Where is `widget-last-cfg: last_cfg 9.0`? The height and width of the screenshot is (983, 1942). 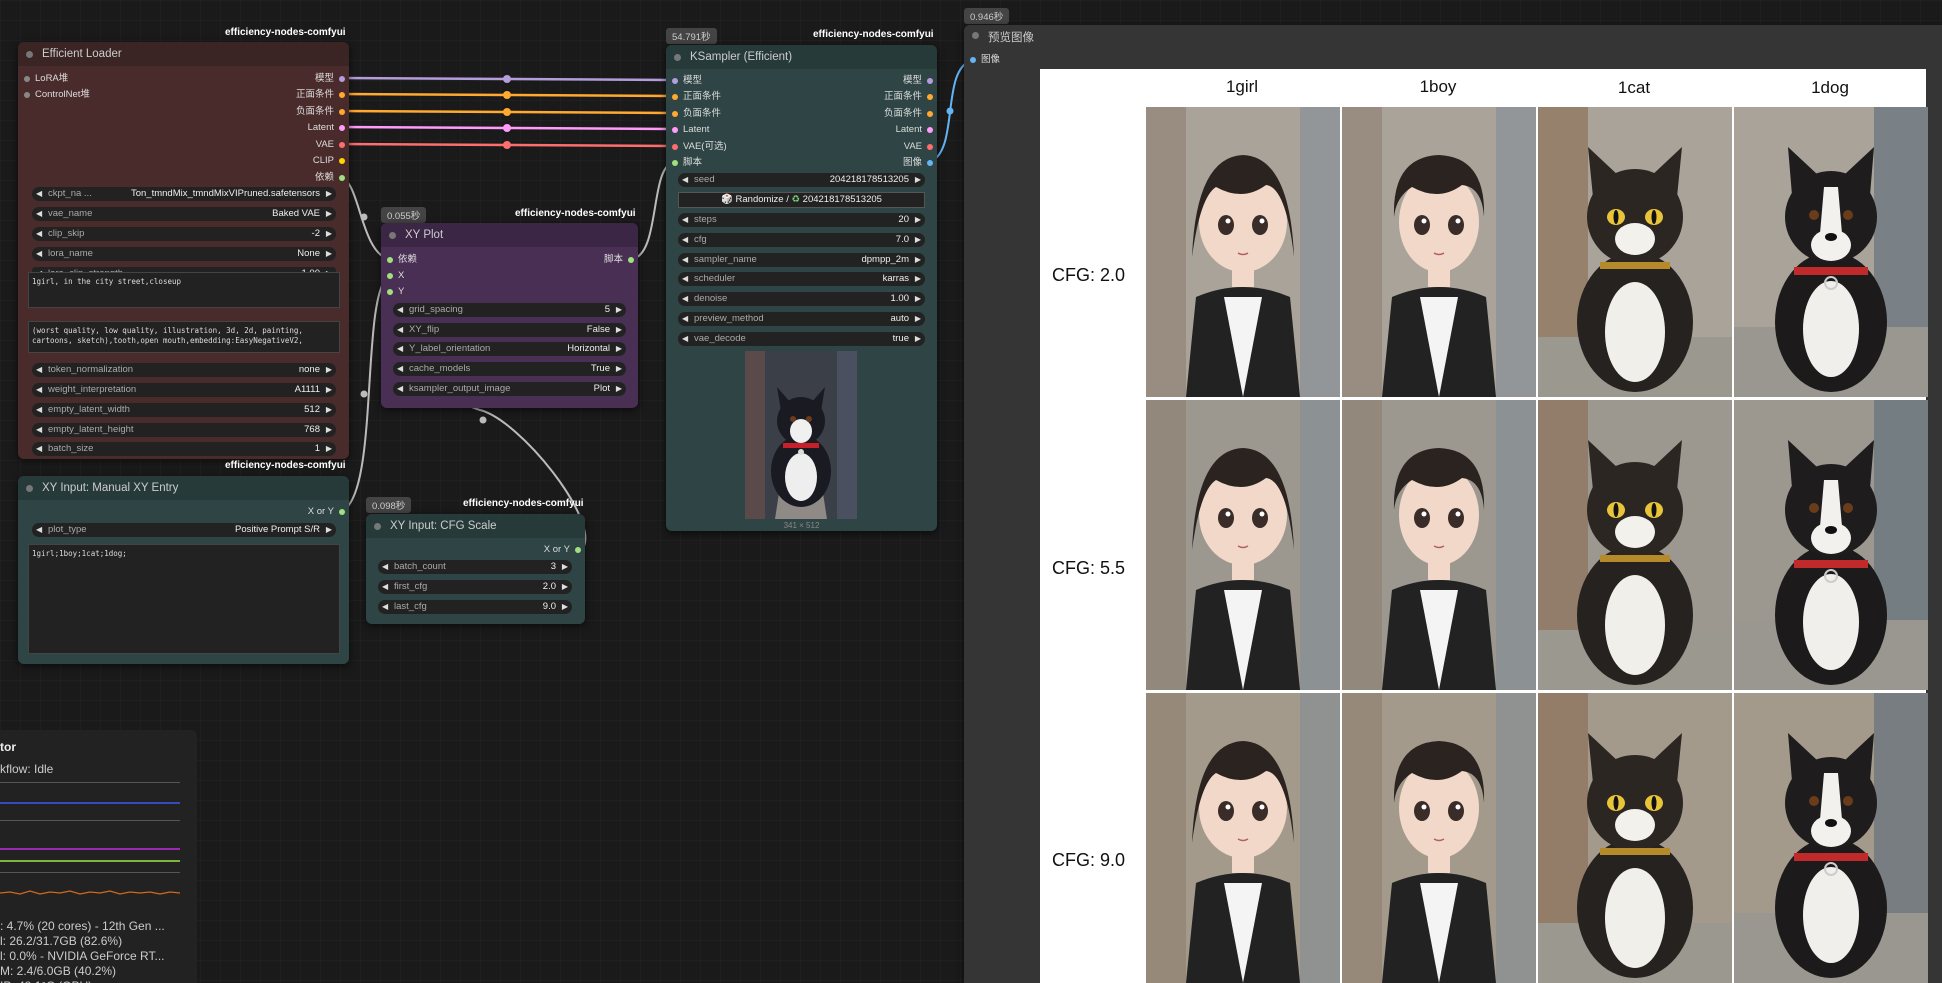 widget-last-cfg: last_cfg 9.0 is located at coordinates (475, 607).